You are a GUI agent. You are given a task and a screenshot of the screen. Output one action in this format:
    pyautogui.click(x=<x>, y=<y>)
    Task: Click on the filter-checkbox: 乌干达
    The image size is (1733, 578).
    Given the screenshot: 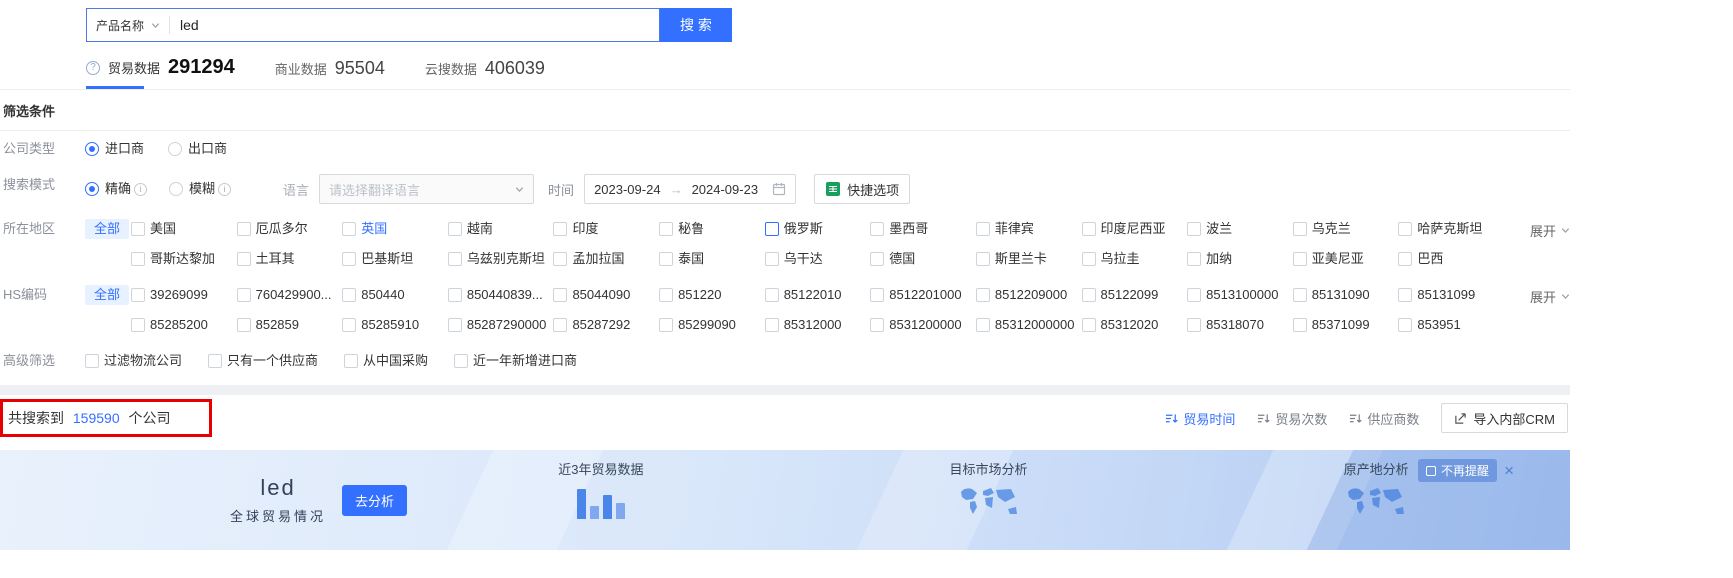 What is the action you would take?
    pyautogui.click(x=814, y=259)
    